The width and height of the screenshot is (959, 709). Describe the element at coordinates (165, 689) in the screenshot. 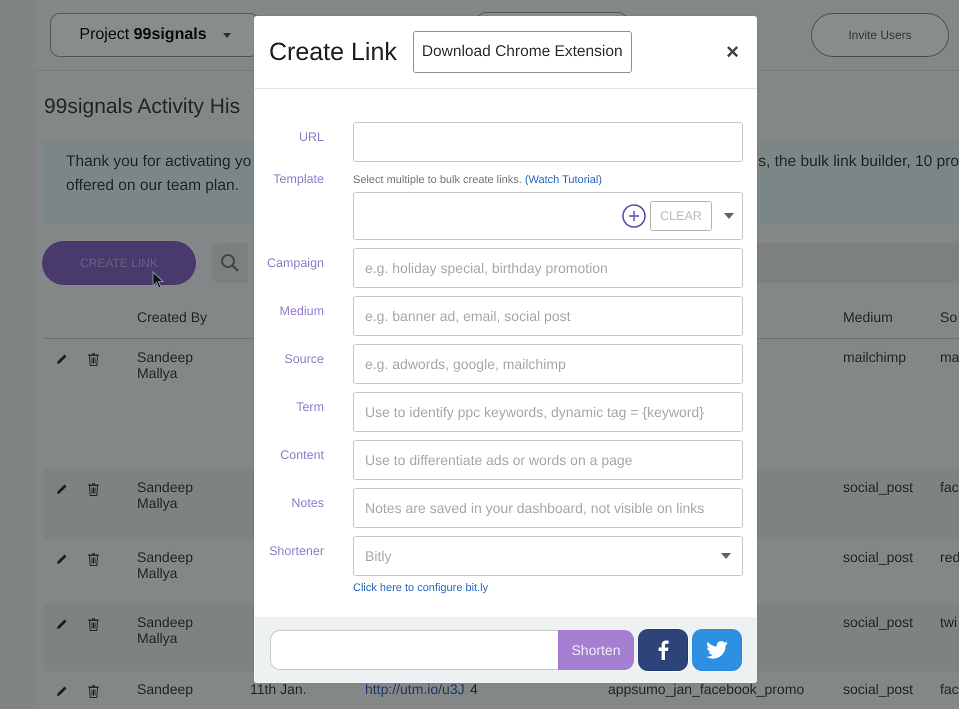

I see `table-cell: Sandeep` at that location.